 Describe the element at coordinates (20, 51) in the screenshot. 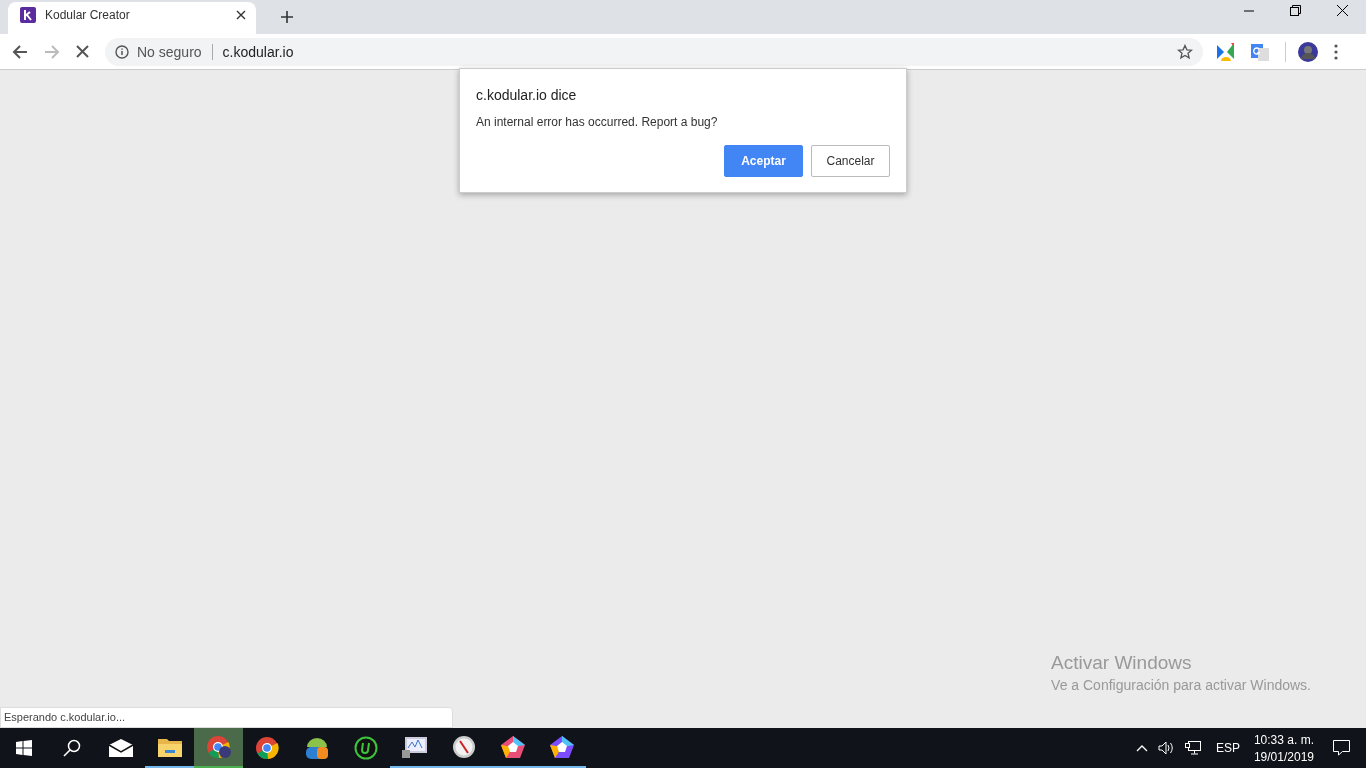

I see `back-arrow-icon` at that location.